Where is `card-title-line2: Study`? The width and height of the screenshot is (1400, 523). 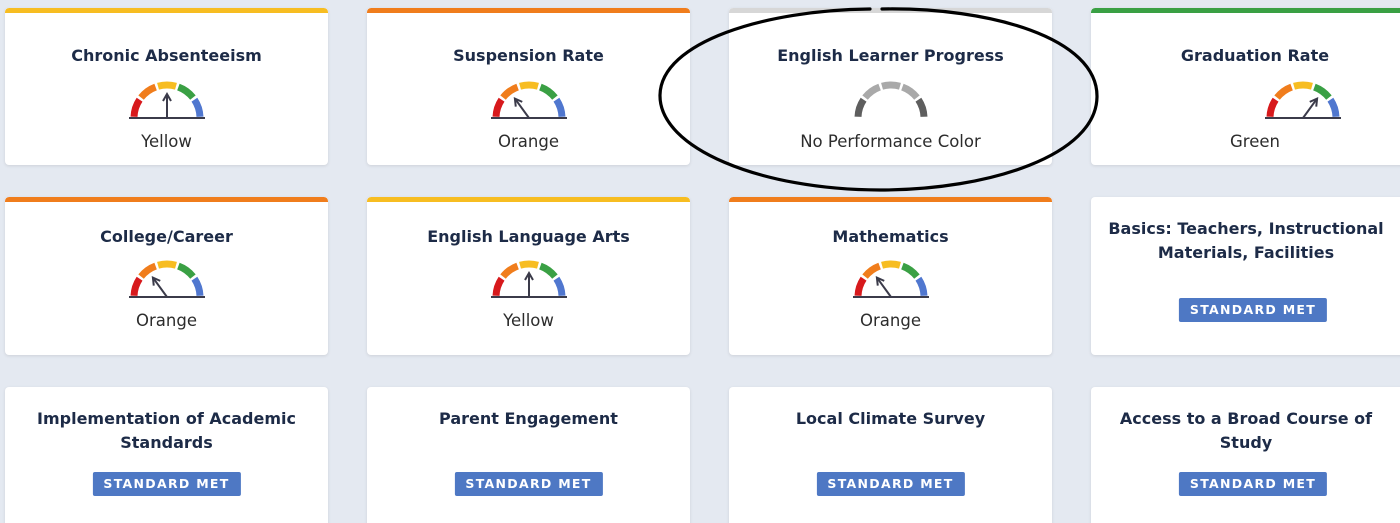 card-title-line2: Study is located at coordinates (1246, 442).